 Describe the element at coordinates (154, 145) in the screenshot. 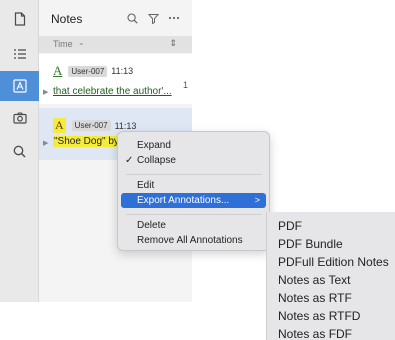

I see `menu-item-label: Expand` at that location.